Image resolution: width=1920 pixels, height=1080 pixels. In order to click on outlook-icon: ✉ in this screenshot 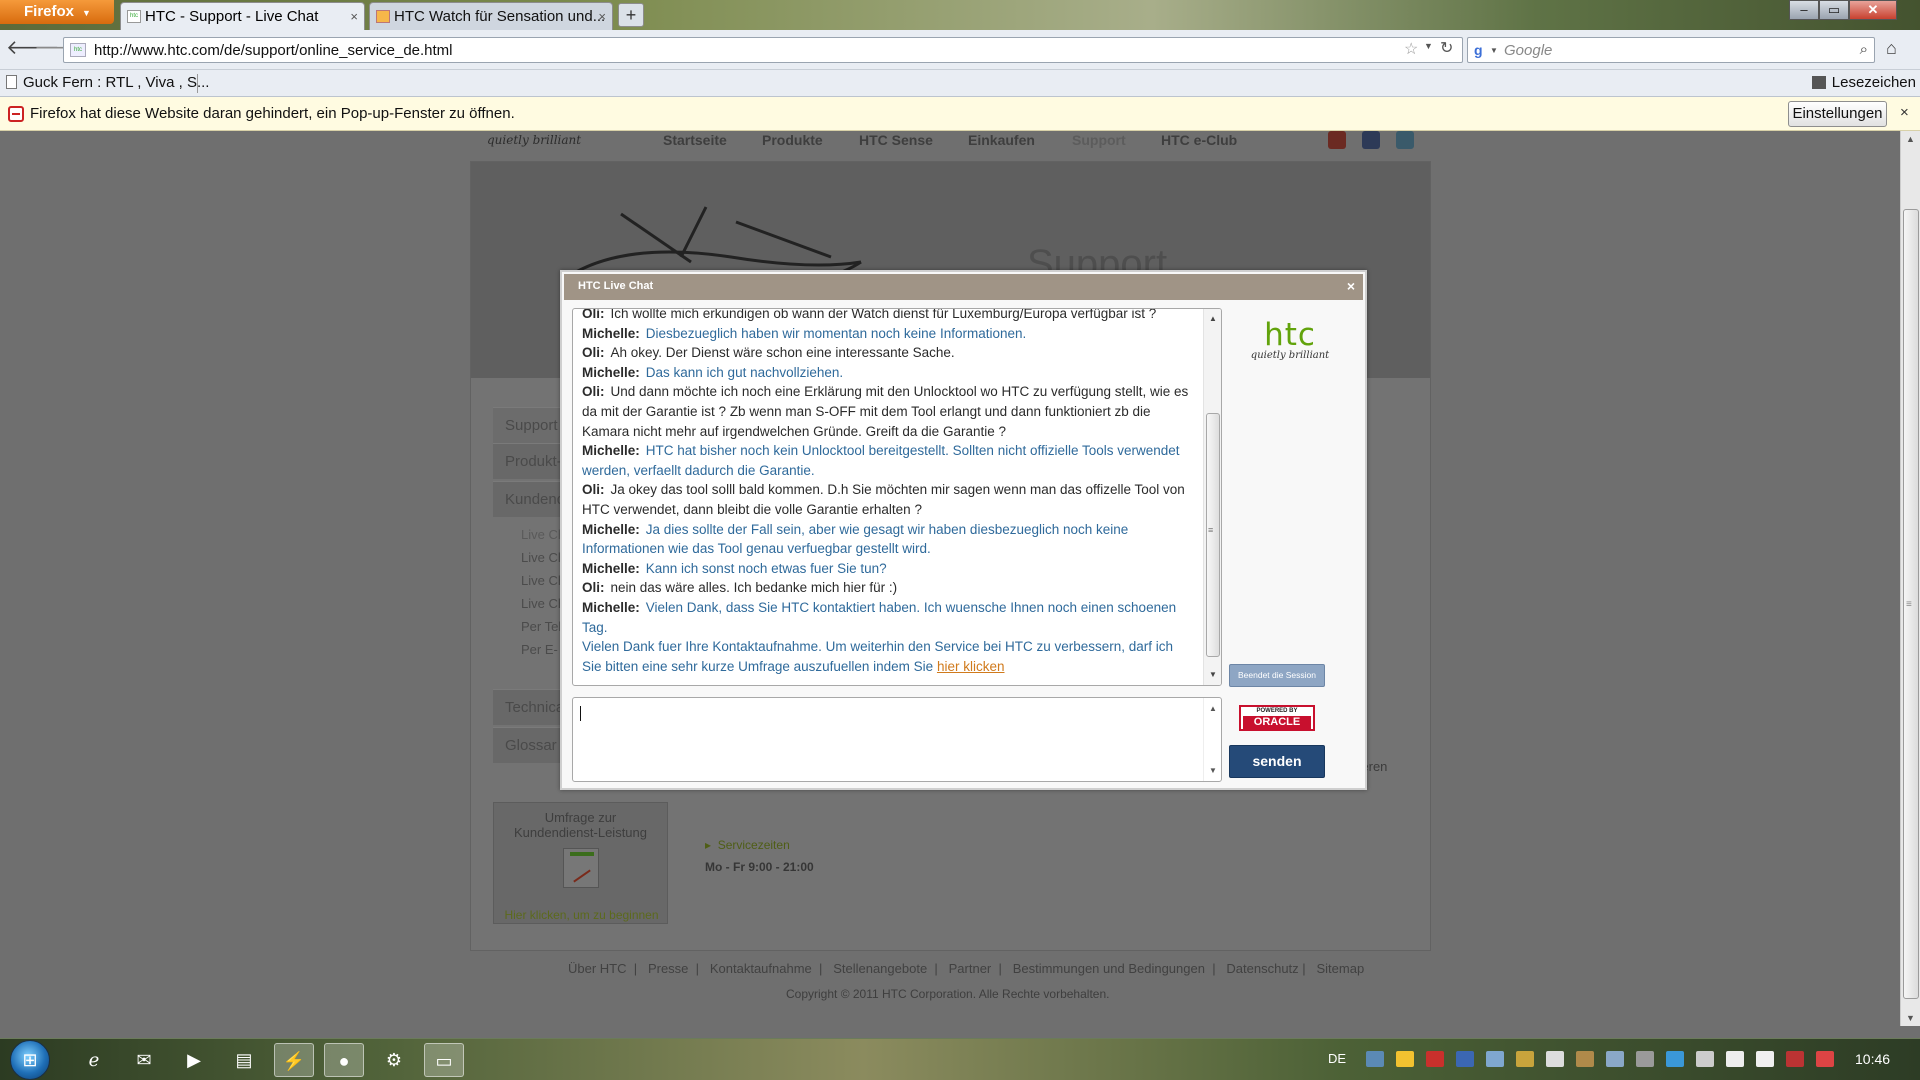, I will do `click(144, 1060)`.